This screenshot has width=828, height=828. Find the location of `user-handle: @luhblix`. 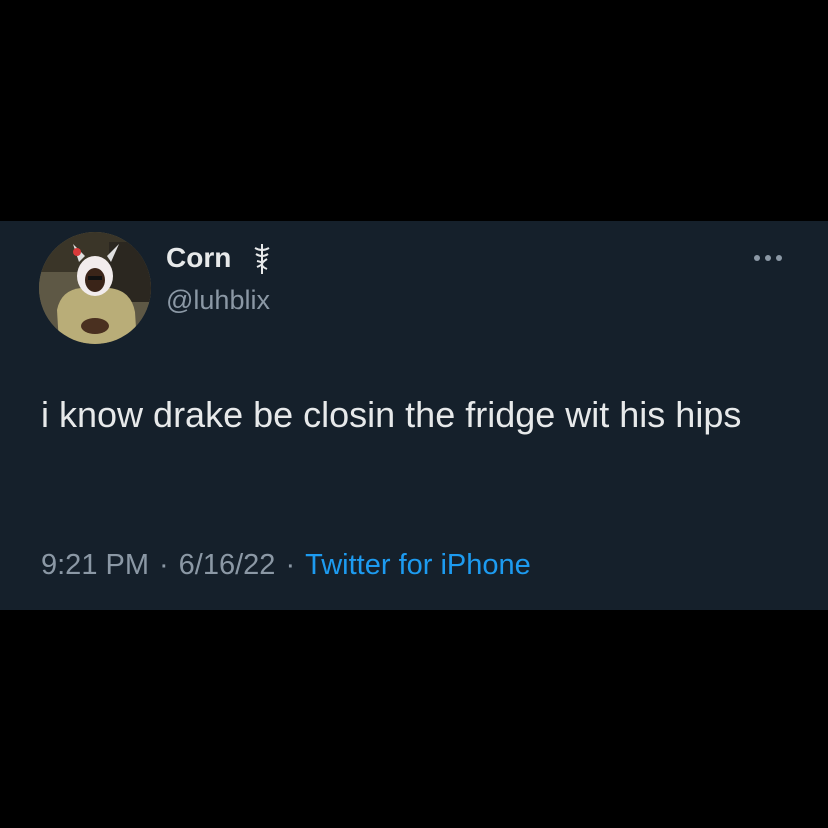

user-handle: @luhblix is located at coordinates (218, 300).